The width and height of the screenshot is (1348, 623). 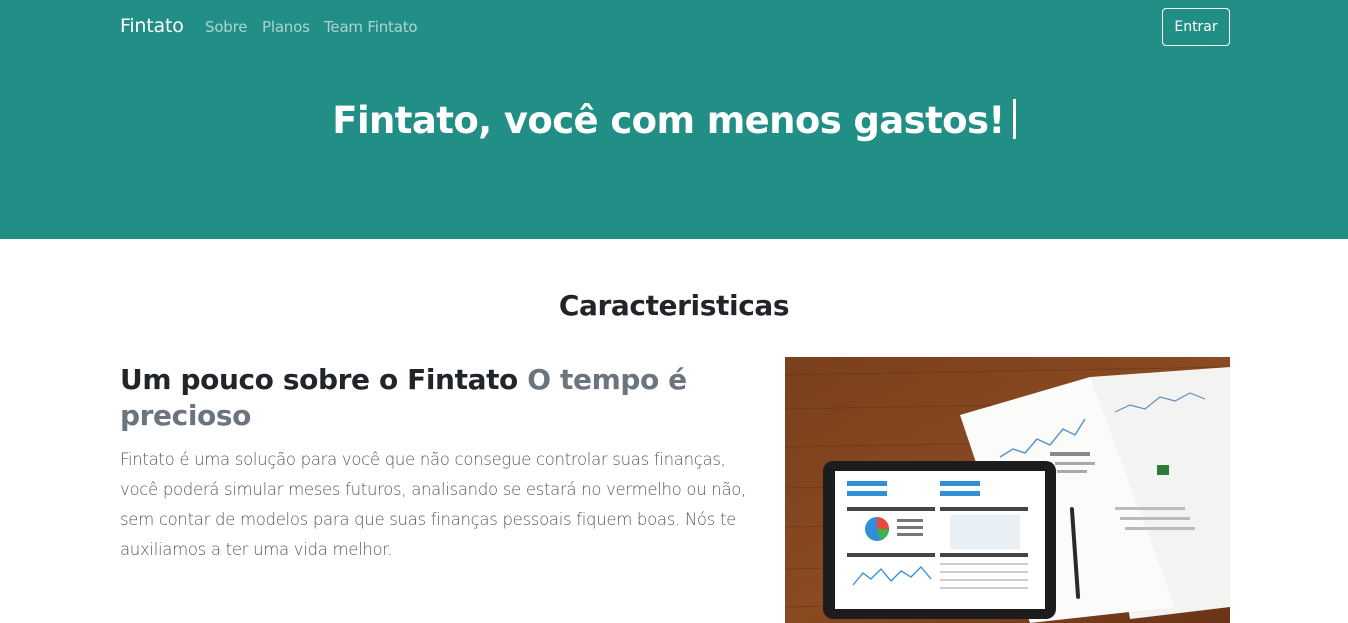 I want to click on nav-link-sobre: Sobre, so click(x=226, y=27).